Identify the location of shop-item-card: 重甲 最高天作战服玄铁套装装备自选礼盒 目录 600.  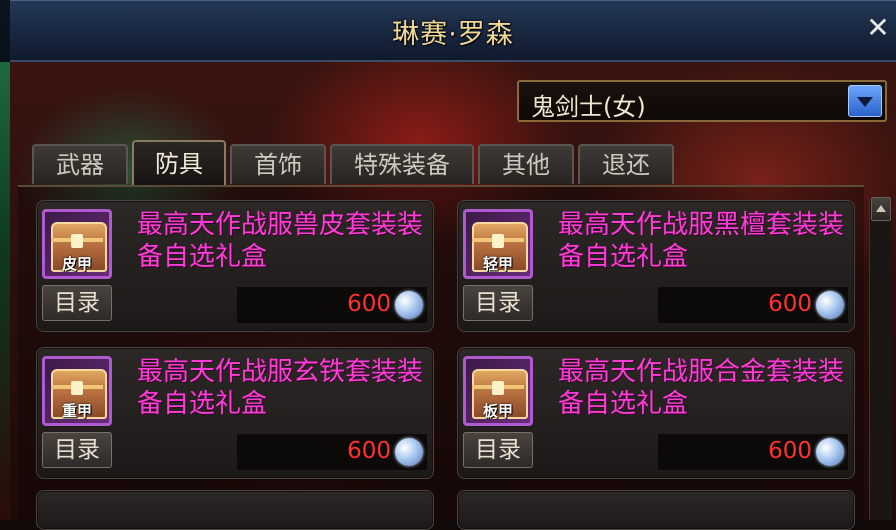
(235, 413).